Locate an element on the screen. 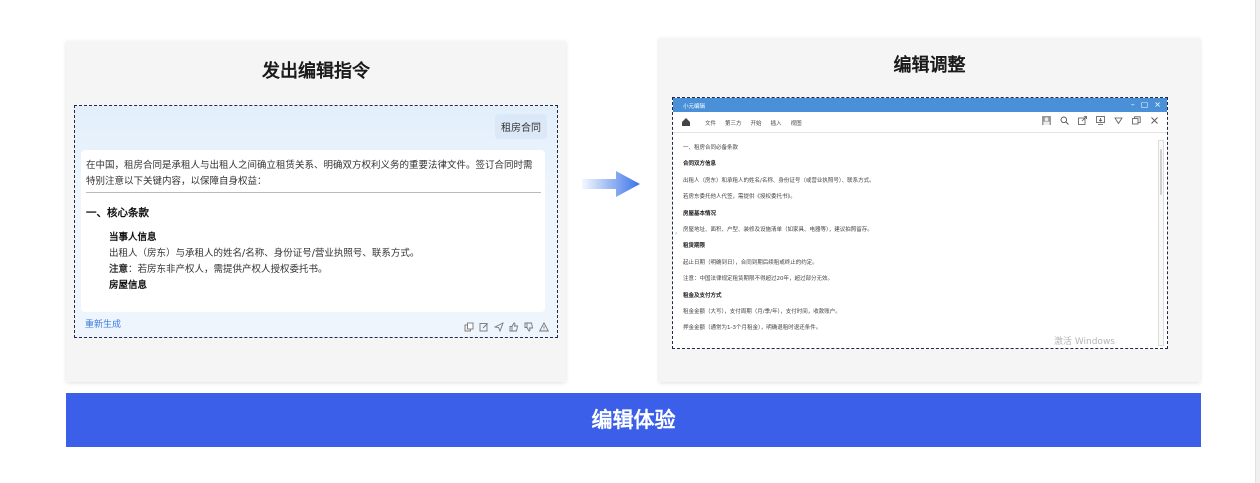 Image resolution: width=1260 pixels, height=483 pixels. home-icon is located at coordinates (686, 122).